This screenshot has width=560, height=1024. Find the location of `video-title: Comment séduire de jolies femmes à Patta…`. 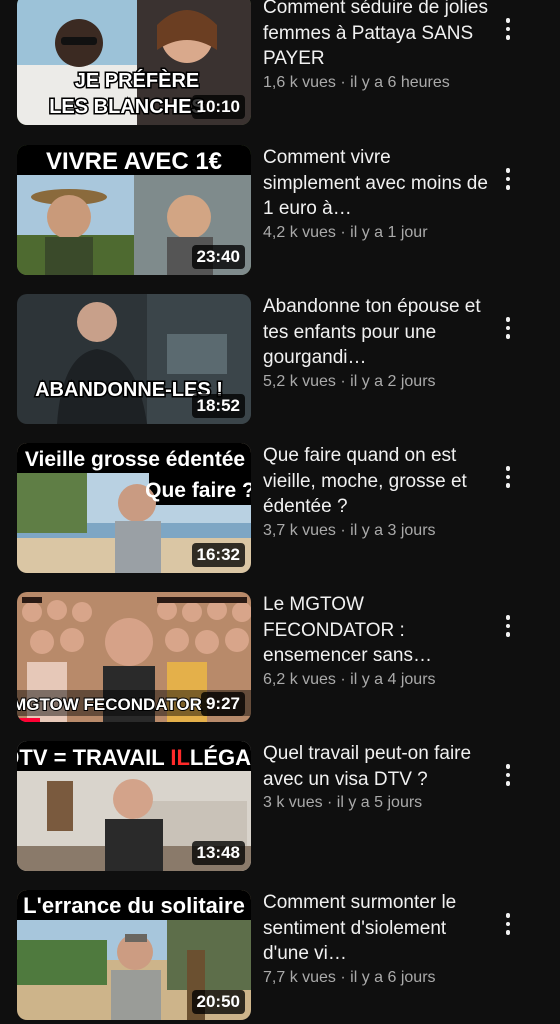

video-title: Comment séduire de jolies femmes à Patta… is located at coordinates (378, 36).